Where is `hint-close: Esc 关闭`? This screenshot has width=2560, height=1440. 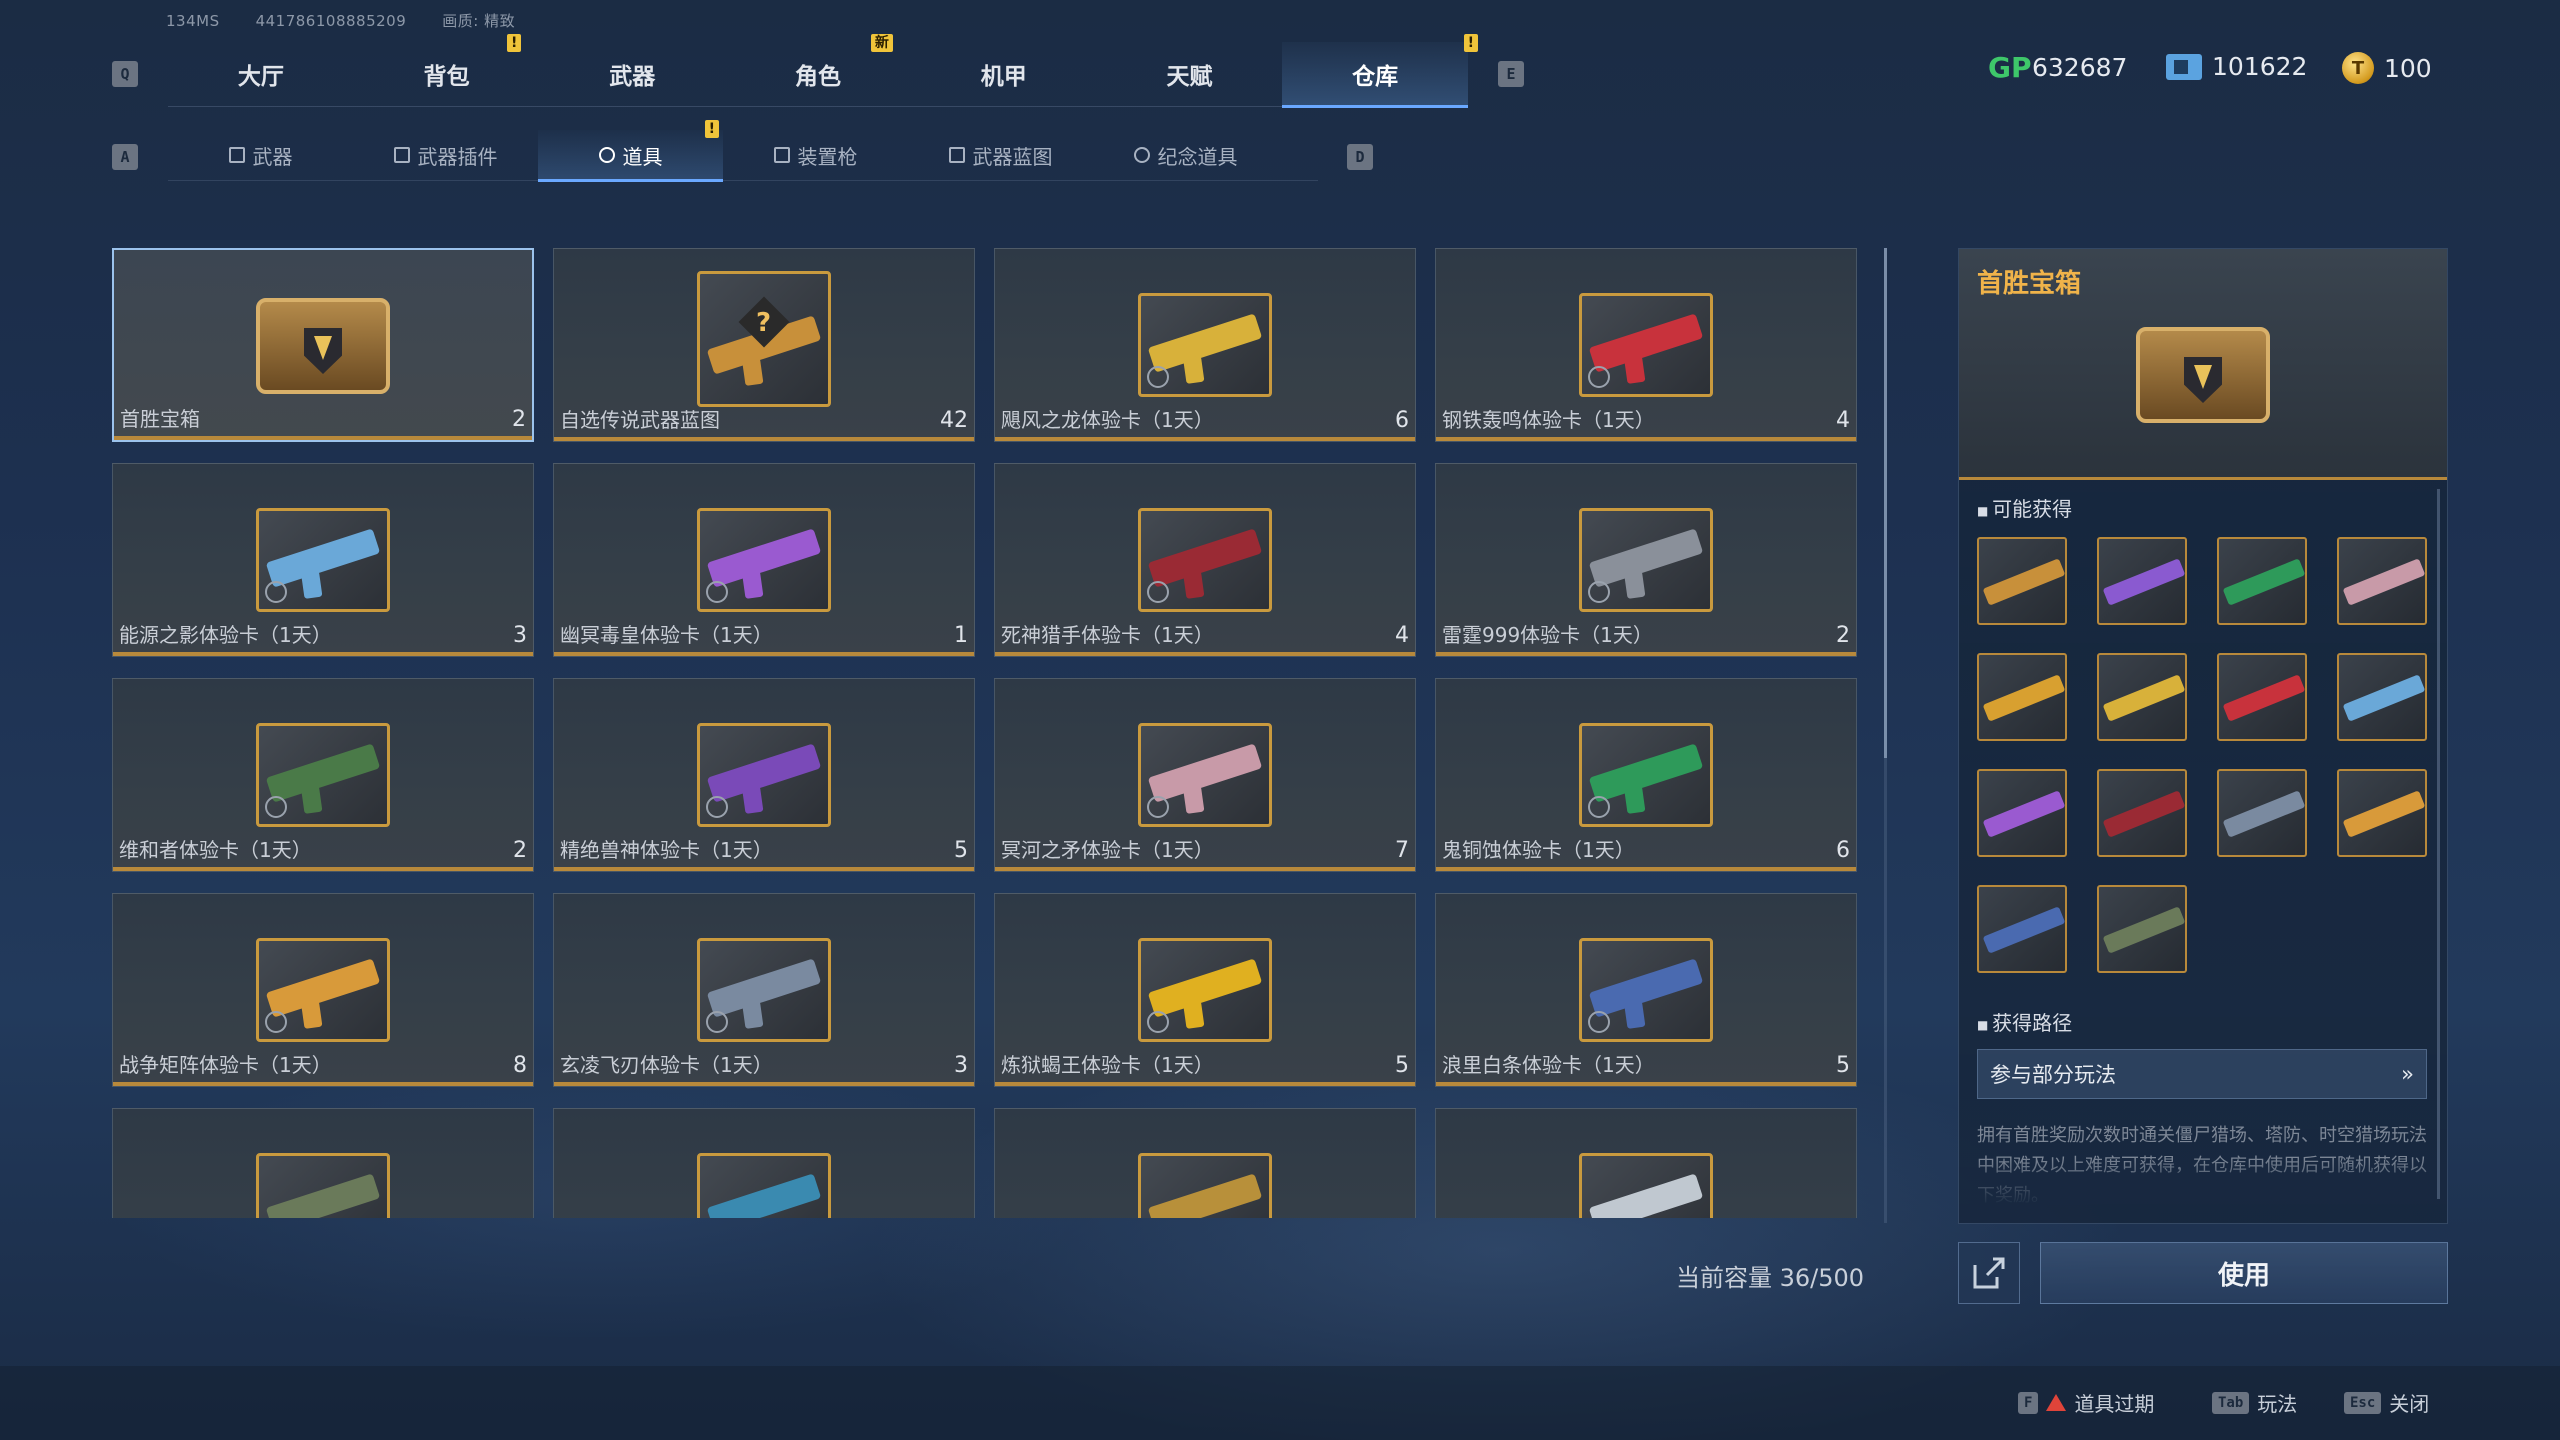
hint-close: Esc 关闭 is located at coordinates (2386, 1402).